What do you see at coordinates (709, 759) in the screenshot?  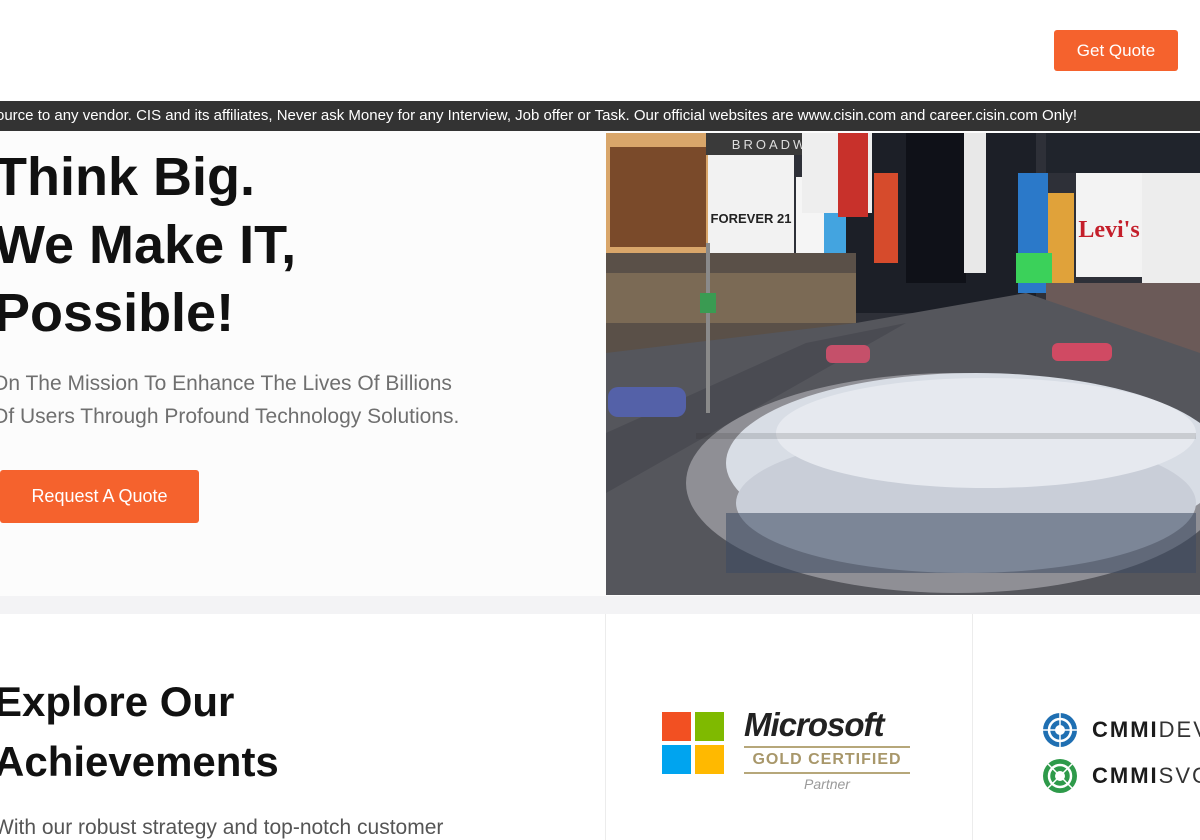 I see `ms-yellow-square` at bounding box center [709, 759].